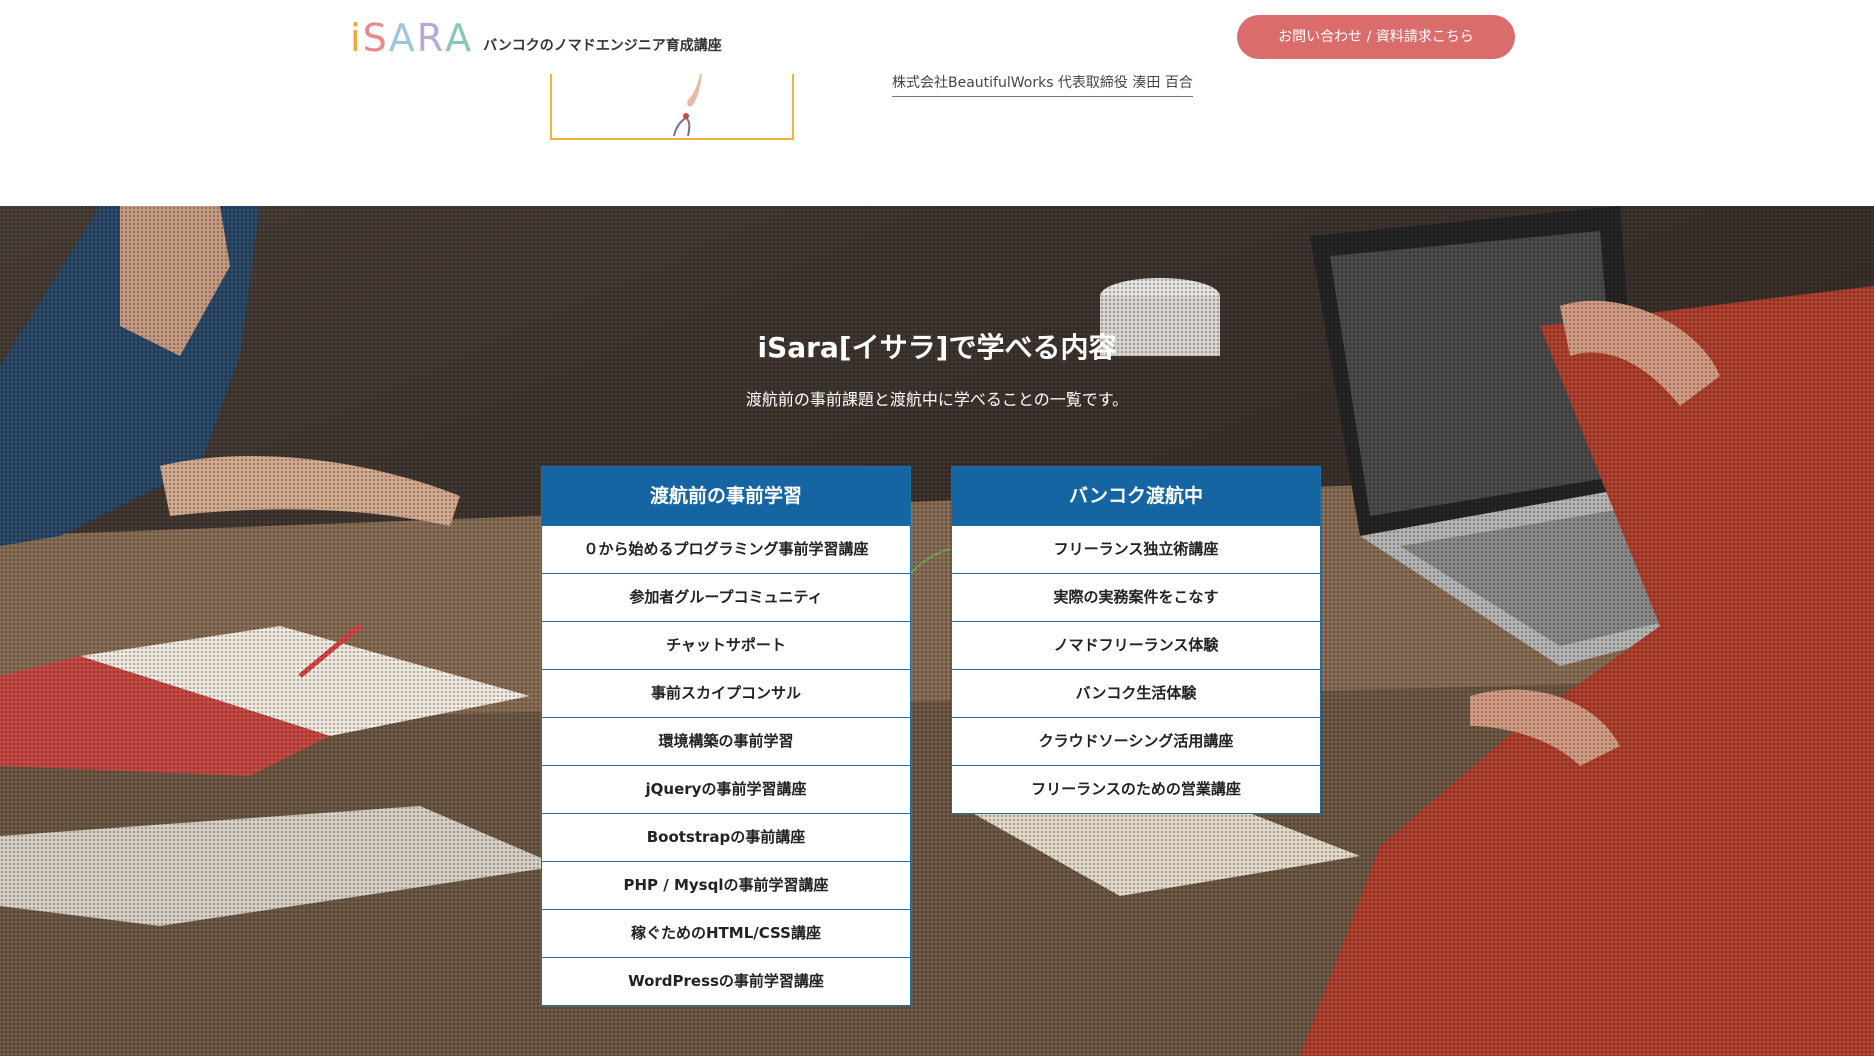 This screenshot has height=1056, width=1874. I want to click on logo-tagline: バンコクのノマドエンジニア育成講座, so click(602, 46).